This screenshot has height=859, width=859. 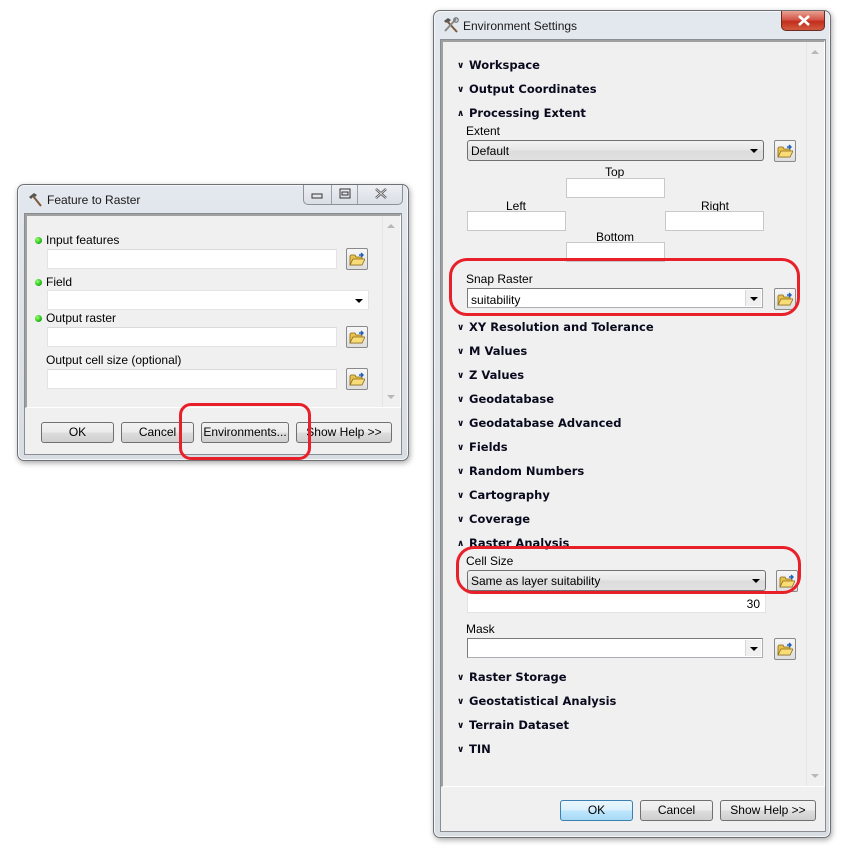 I want to click on section-label: Fields, so click(x=488, y=447).